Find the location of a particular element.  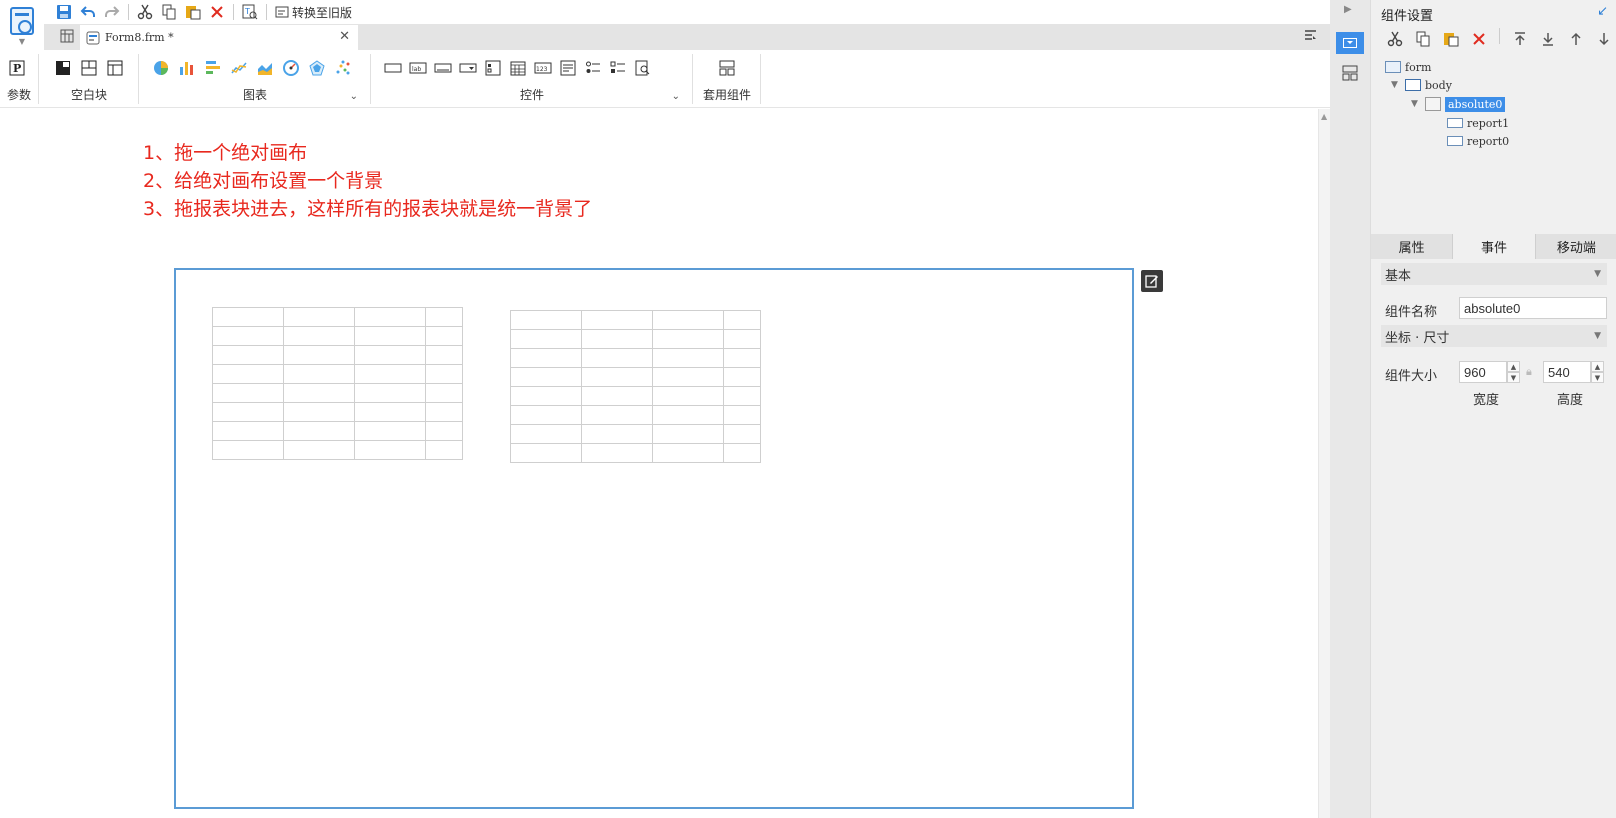

layout-tab-button is located at coordinates (1350, 73).